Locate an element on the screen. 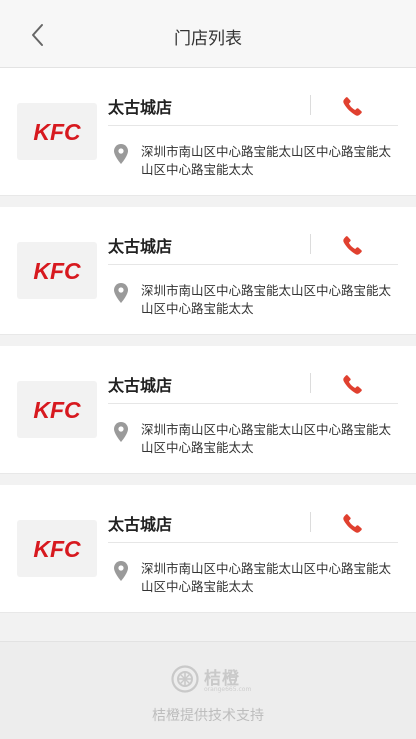 The height and width of the screenshot is (739, 416). brand-logo: 桔橙 orange665.com is located at coordinates (211, 679).